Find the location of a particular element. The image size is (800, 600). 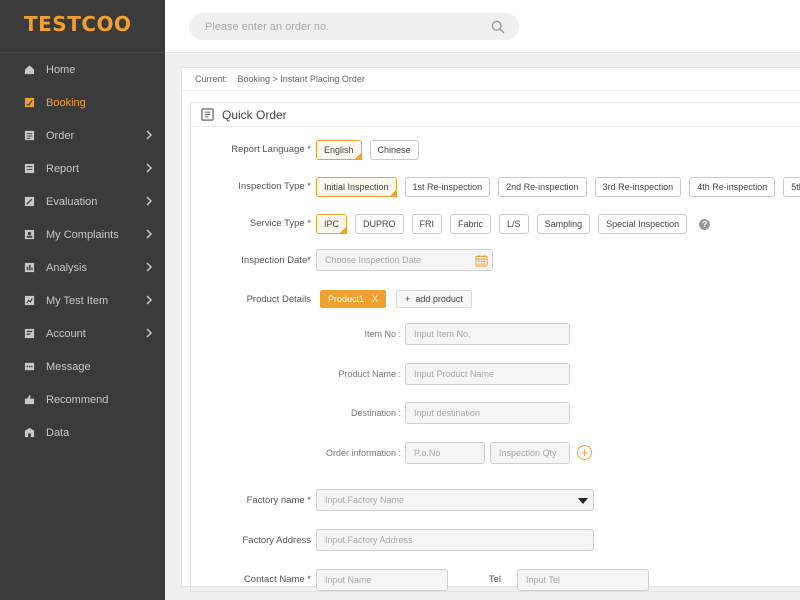

order-information-label: Order information : is located at coordinates (363, 453).